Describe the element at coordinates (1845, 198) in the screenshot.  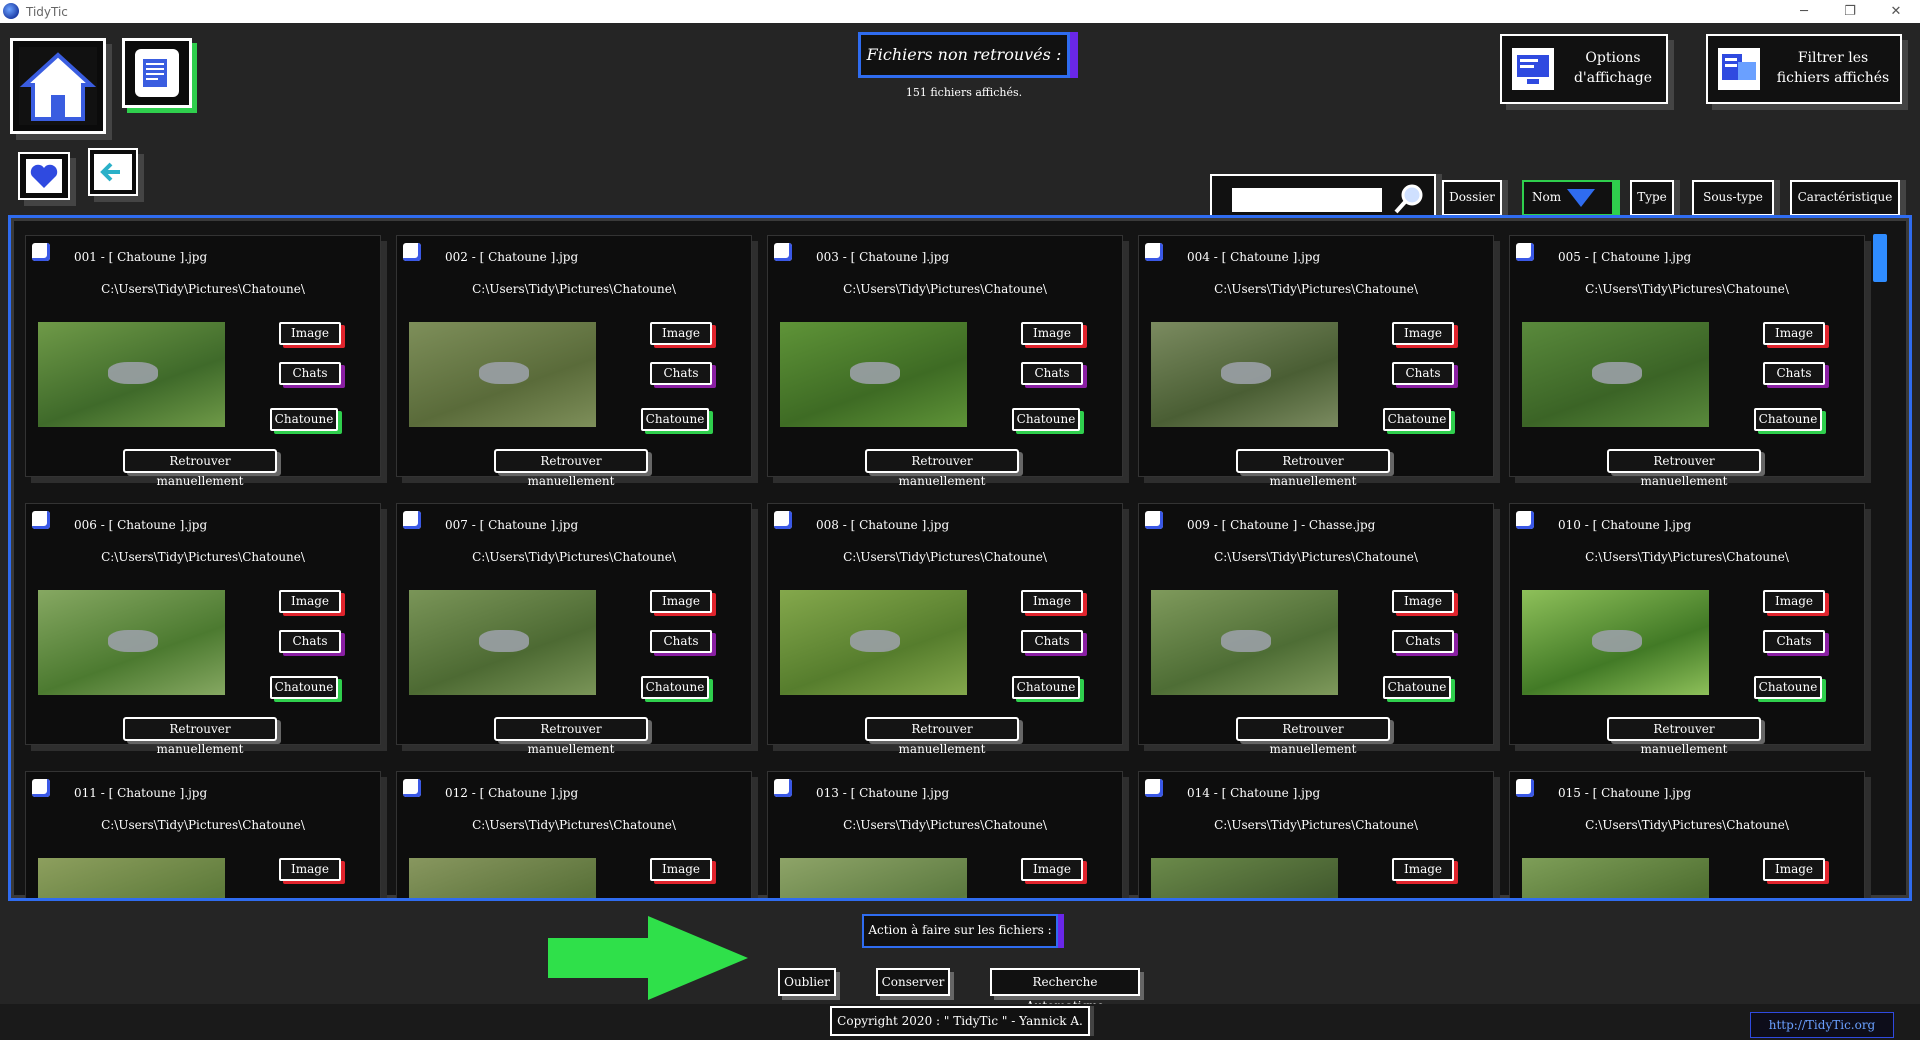
I see `sort-characteristic-button: Caractéristique` at that location.